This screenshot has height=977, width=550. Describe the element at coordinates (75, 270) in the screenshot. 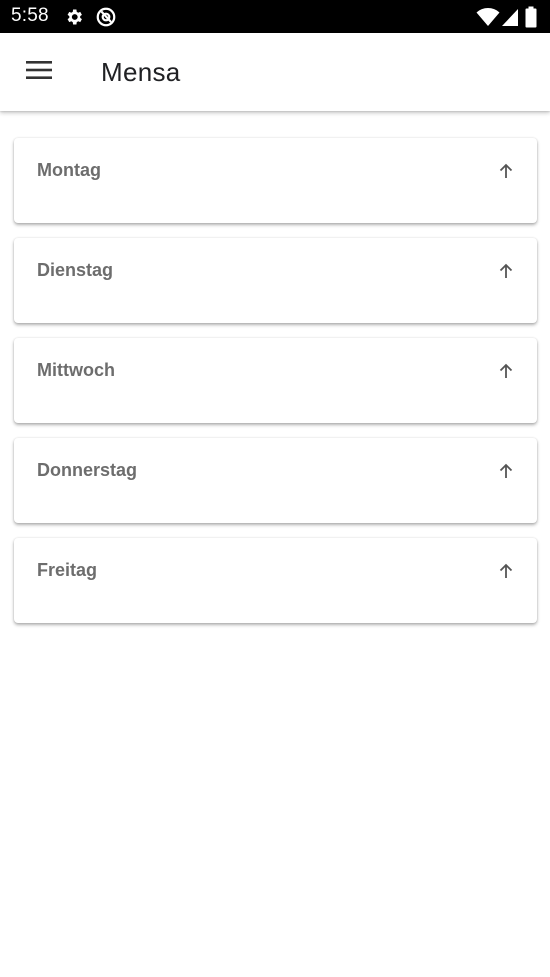

I see `day-label: Dienstag` at that location.